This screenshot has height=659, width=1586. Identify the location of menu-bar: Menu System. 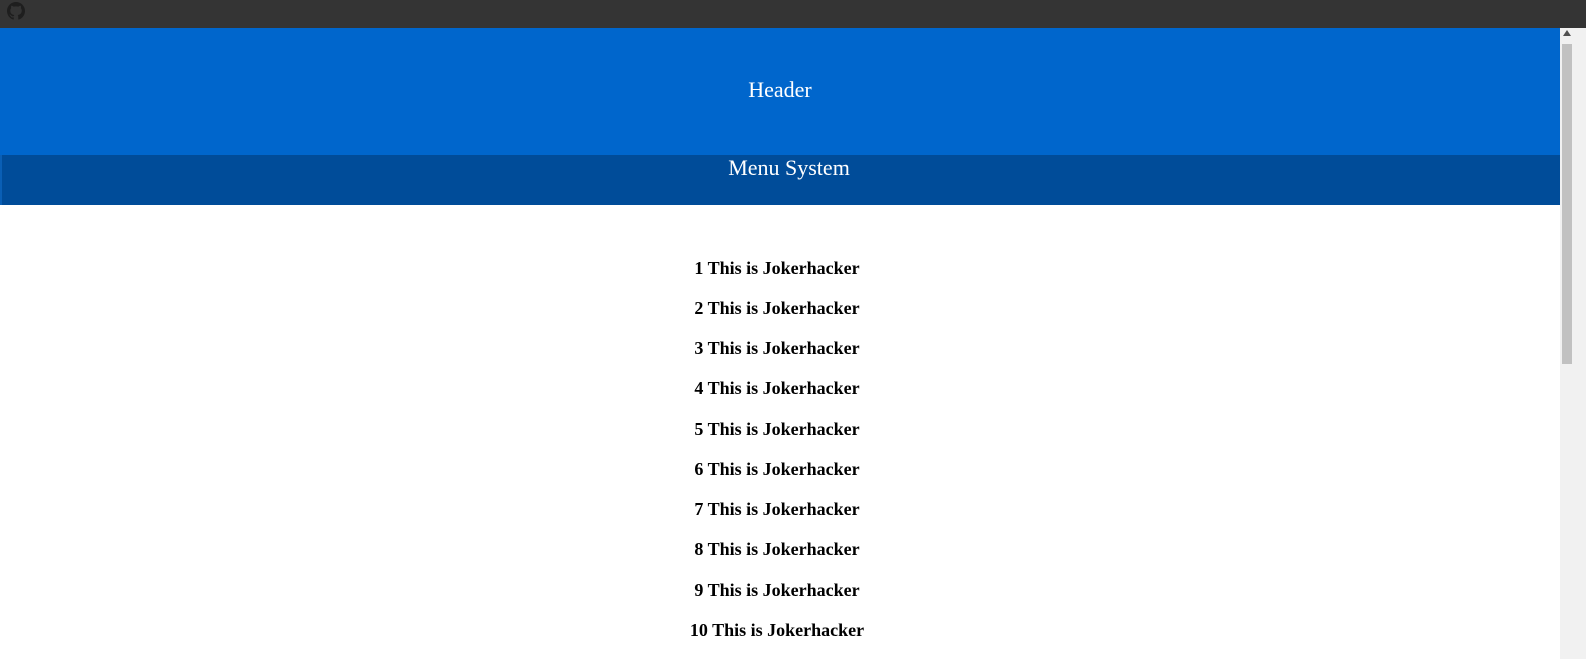
(780, 180).